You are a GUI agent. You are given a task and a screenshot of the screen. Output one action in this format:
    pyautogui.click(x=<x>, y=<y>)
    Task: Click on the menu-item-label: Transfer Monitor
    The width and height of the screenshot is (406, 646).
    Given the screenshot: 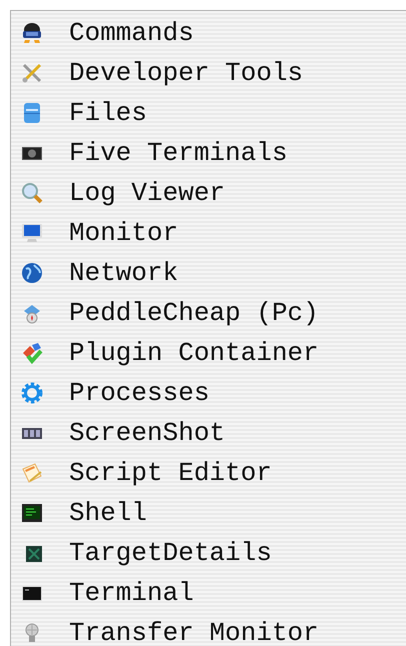 What is the action you would take?
    pyautogui.click(x=194, y=633)
    